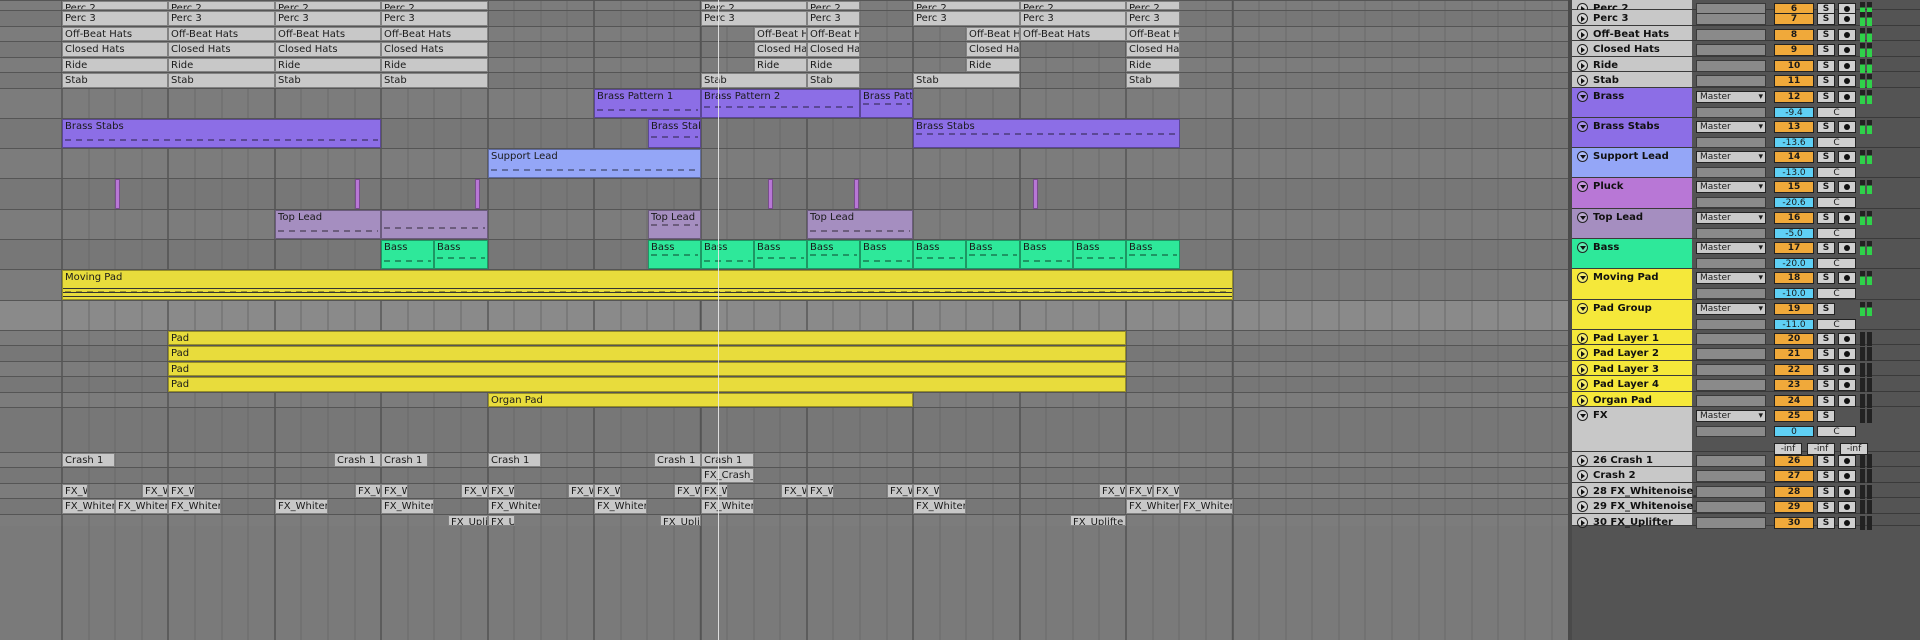  Describe the element at coordinates (860, 224) in the screenshot. I see `clip-toplead: Top Lead` at that location.